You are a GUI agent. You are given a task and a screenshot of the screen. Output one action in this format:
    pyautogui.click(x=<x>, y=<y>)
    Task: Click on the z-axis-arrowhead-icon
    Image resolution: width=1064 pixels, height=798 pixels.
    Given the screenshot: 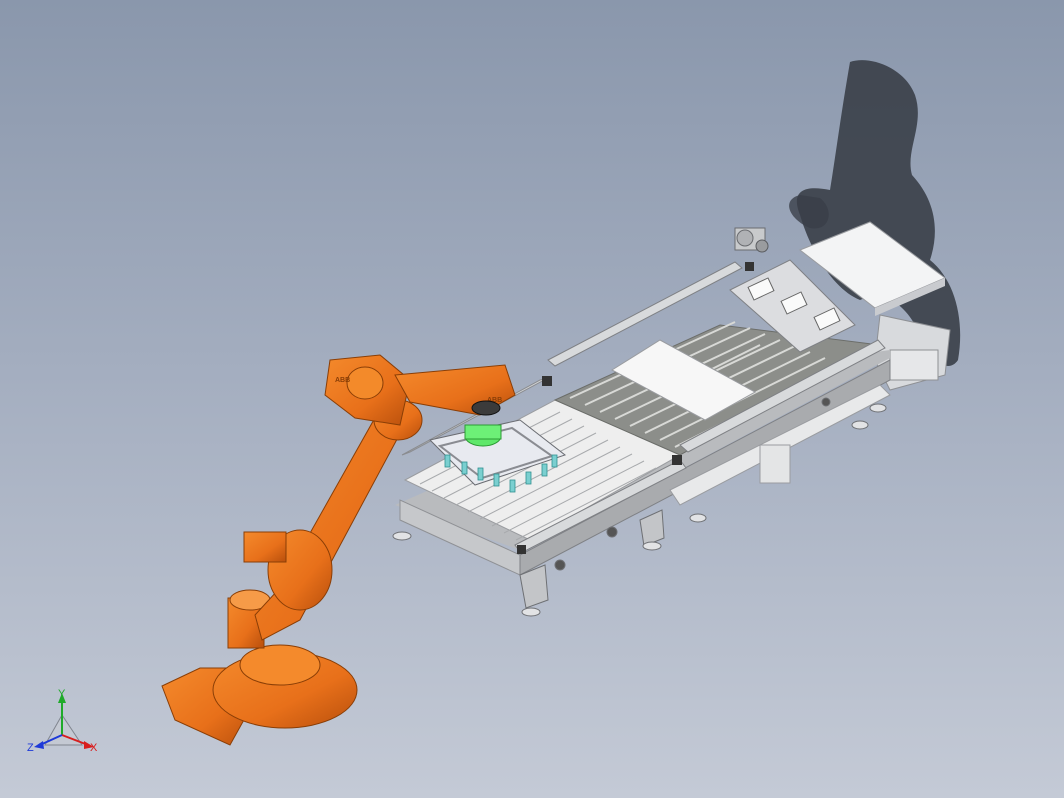 What is the action you would take?
    pyautogui.click(x=39, y=745)
    